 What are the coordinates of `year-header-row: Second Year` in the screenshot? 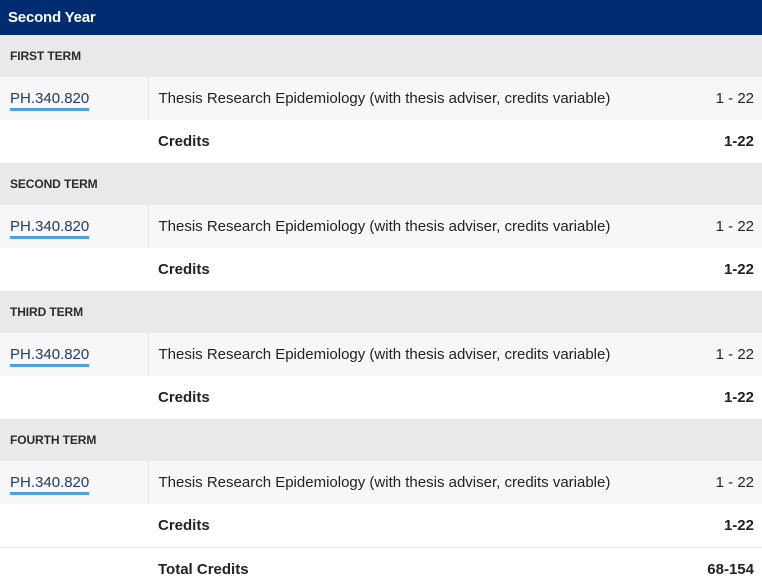 It's located at (381, 17).